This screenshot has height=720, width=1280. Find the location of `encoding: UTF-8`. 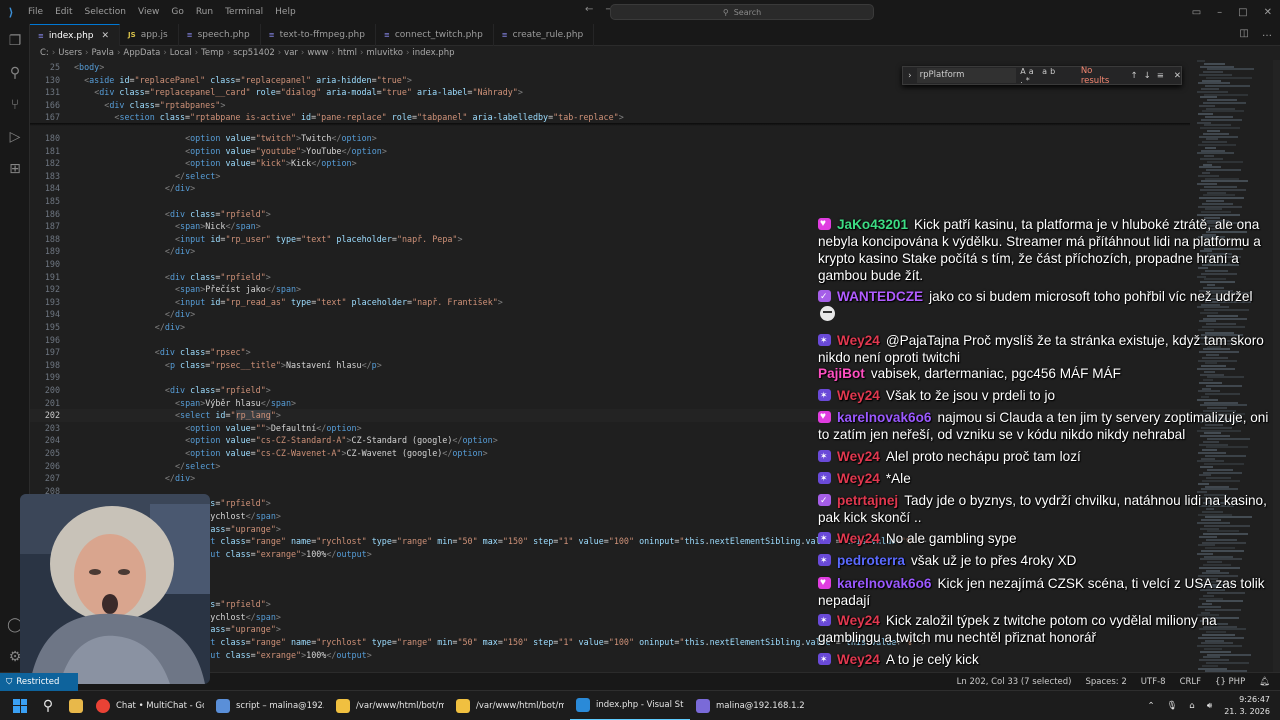

encoding: UTF-8 is located at coordinates (1153, 682).